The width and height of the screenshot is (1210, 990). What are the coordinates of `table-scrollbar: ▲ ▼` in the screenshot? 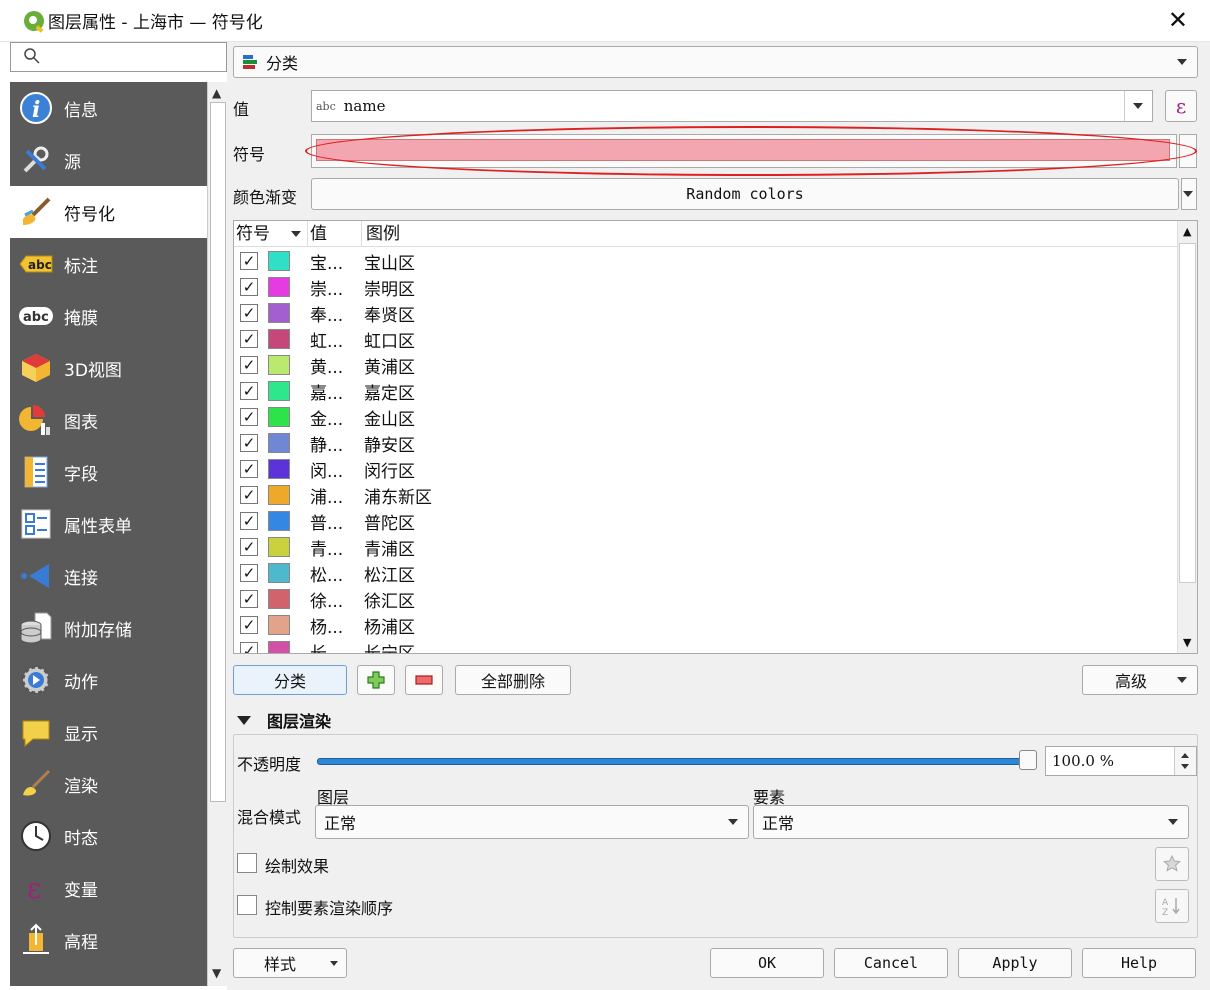 It's located at (1187, 437).